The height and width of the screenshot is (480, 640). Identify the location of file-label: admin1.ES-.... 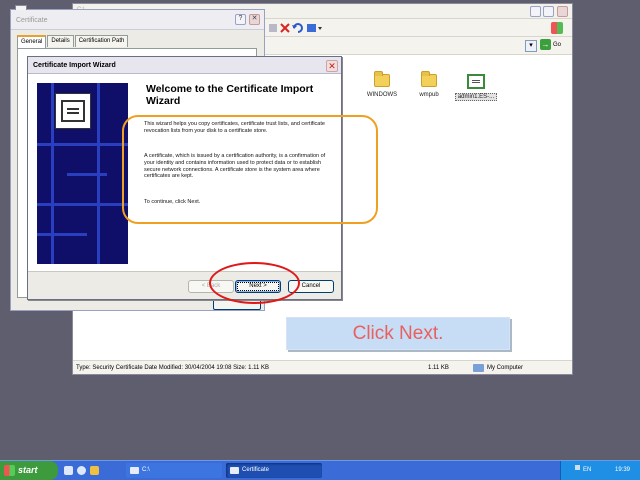
(476, 97).